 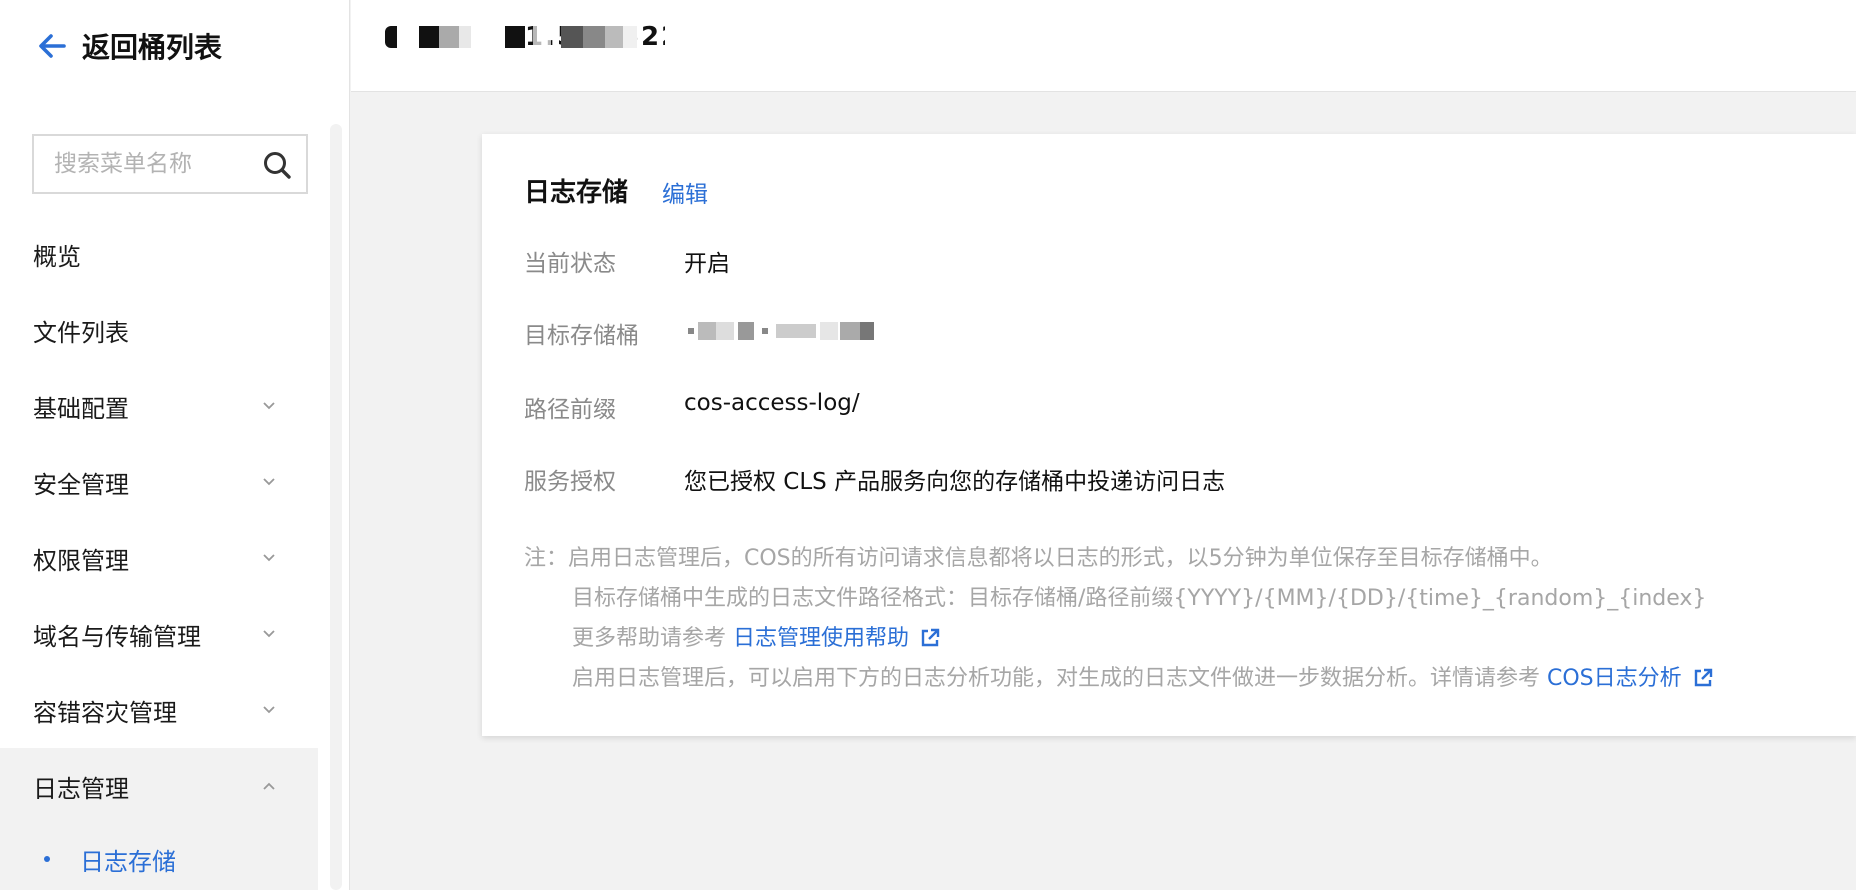 I want to click on sidebar-subitem-log-storage: 日志存储, so click(x=159, y=857).